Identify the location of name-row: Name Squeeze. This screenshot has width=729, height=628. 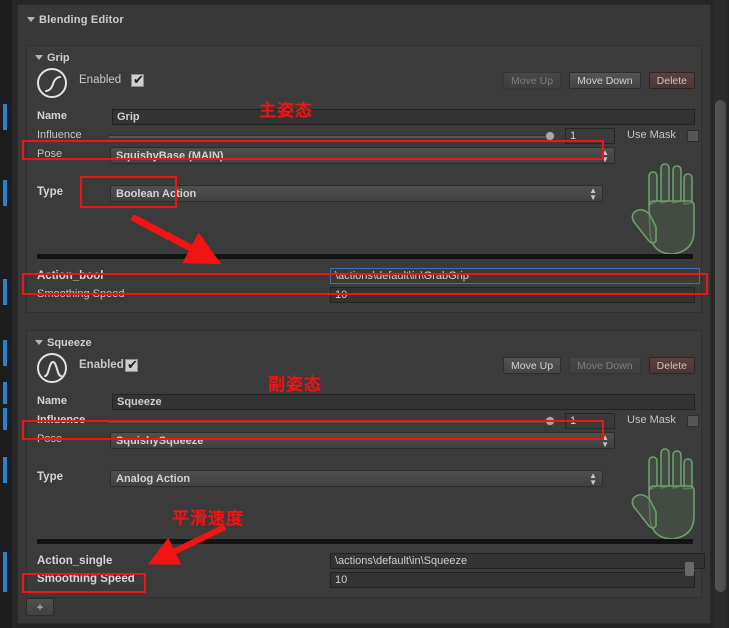
(367, 402).